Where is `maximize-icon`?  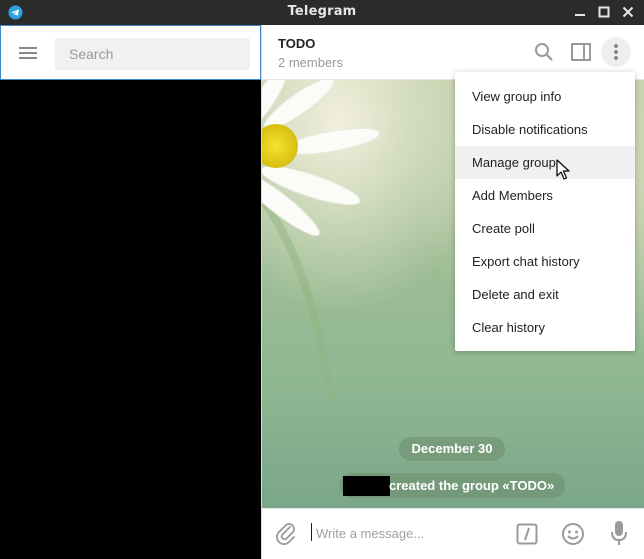 maximize-icon is located at coordinates (604, 12).